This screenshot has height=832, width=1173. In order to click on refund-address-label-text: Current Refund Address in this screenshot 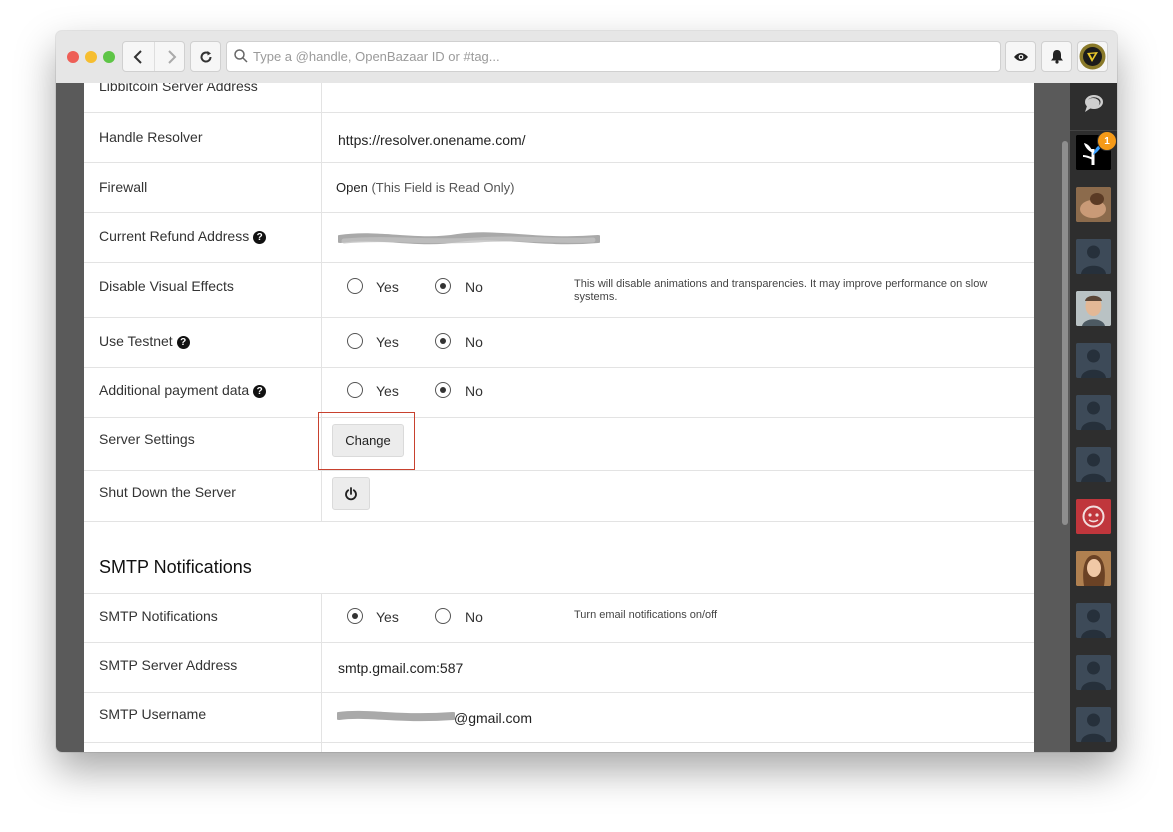, I will do `click(174, 236)`.